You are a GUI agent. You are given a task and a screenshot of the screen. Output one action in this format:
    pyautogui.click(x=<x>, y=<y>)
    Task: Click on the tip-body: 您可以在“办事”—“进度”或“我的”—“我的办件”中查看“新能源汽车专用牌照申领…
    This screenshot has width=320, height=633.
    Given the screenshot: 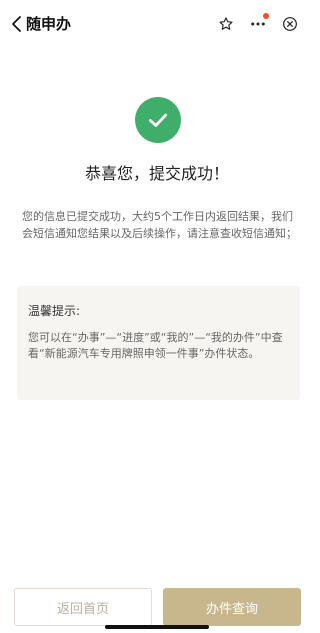 What is the action you would take?
    pyautogui.click(x=155, y=345)
    